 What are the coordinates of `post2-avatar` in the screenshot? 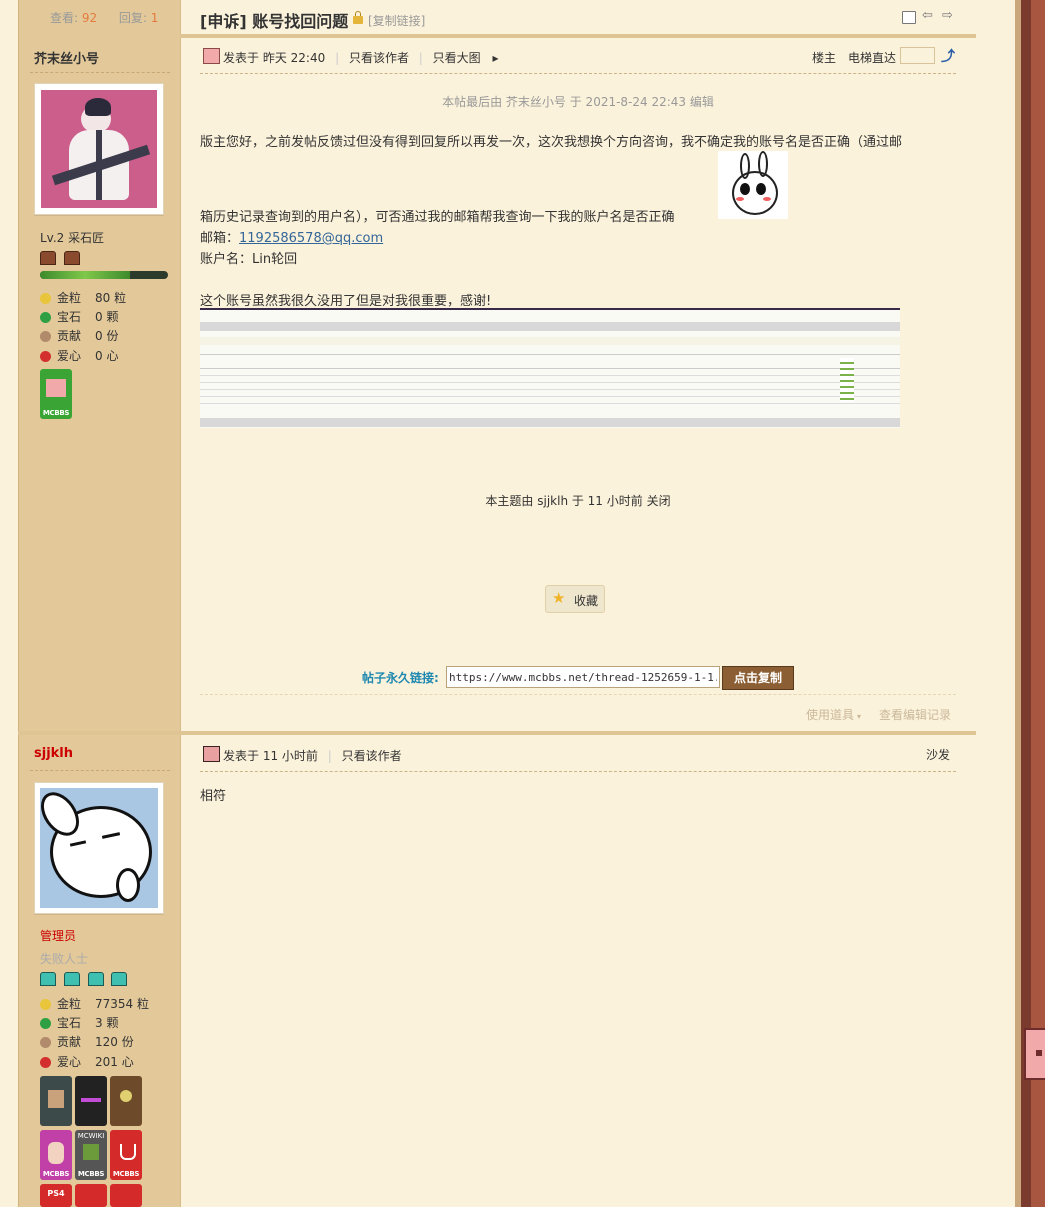 It's located at (99, 848).